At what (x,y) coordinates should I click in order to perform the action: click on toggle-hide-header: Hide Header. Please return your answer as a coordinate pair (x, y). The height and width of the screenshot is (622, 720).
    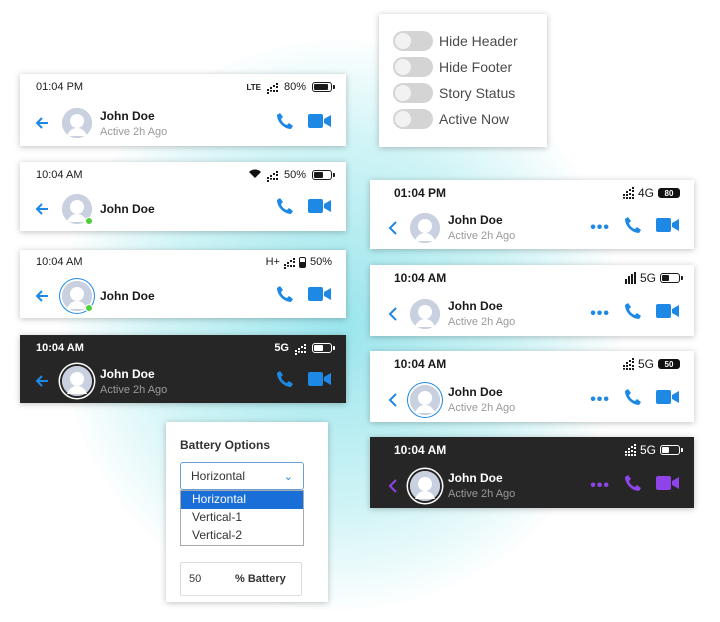
    Looking at the image, I should click on (470, 41).